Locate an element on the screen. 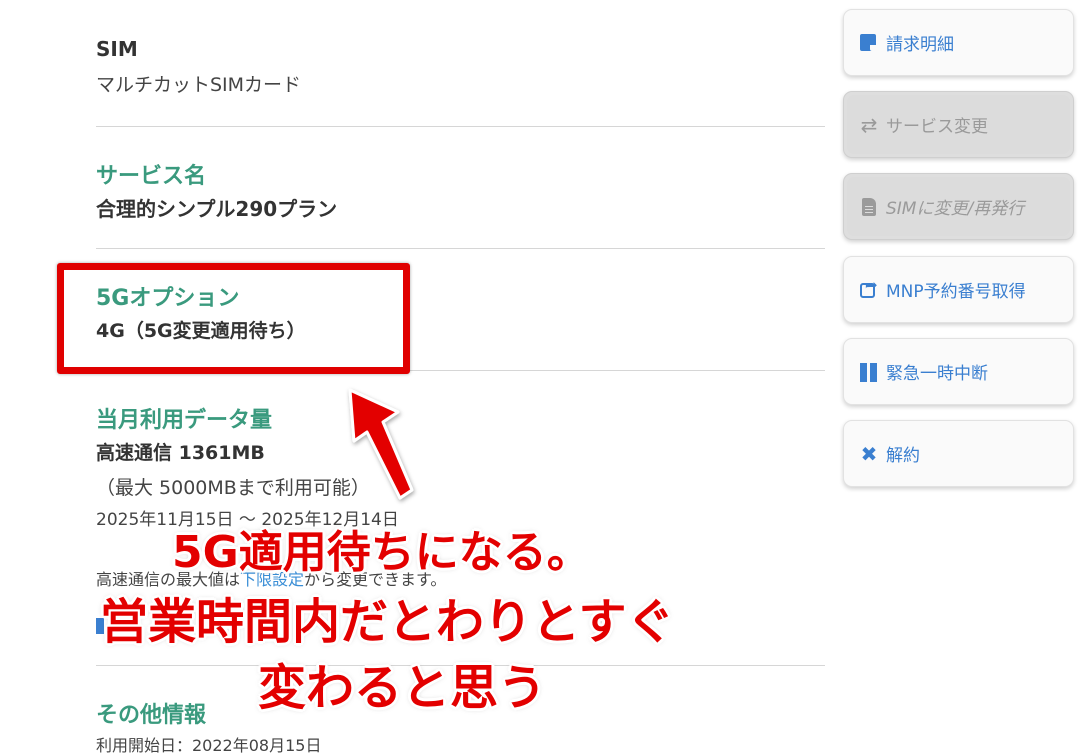  annotation-line-1: 5G適用待ちになる。 is located at coordinates (381, 552).